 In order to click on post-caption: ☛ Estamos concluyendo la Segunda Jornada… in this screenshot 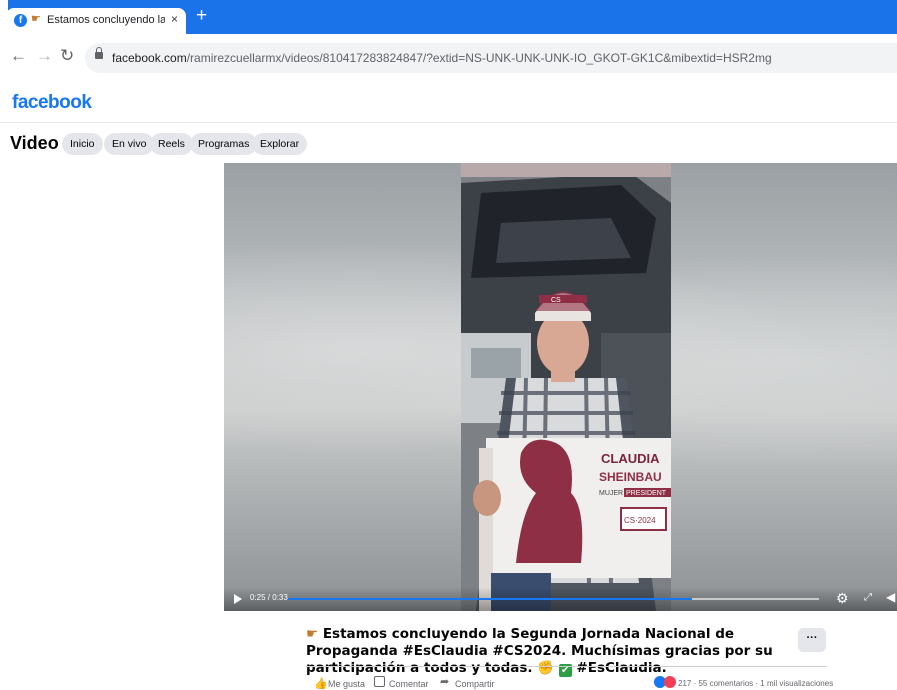, I will do `click(549, 651)`.